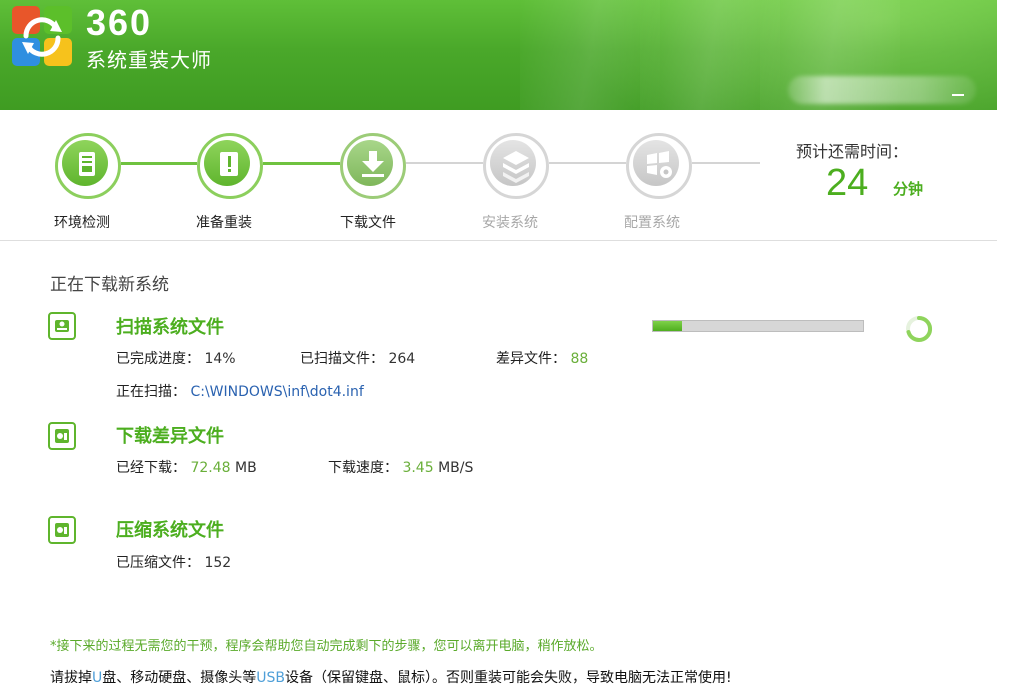 The height and width of the screenshot is (696, 1024). What do you see at coordinates (42, 36) in the screenshot?
I see `360-logo-icon` at bounding box center [42, 36].